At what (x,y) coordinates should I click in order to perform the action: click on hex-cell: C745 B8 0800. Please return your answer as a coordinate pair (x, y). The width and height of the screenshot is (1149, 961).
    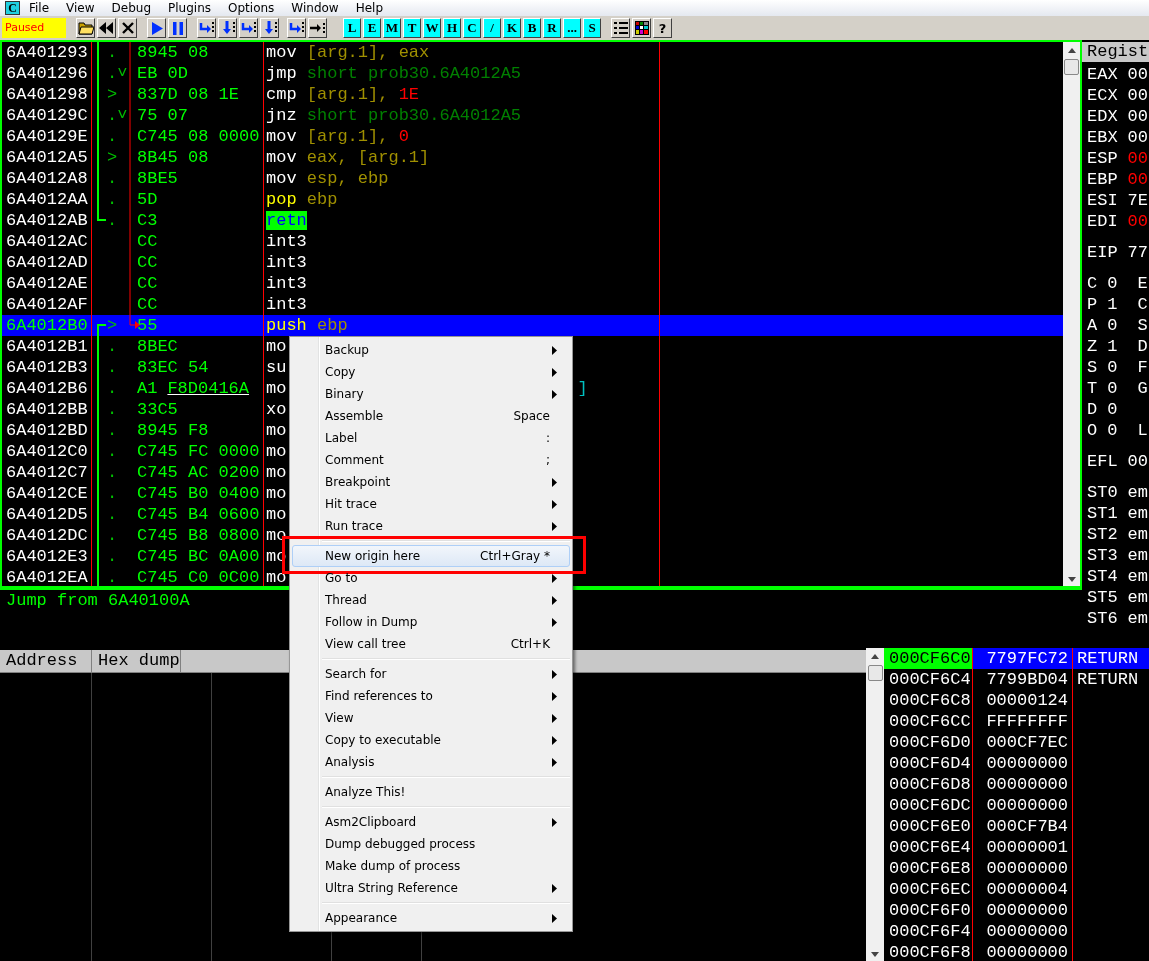
    Looking at the image, I should click on (198, 535).